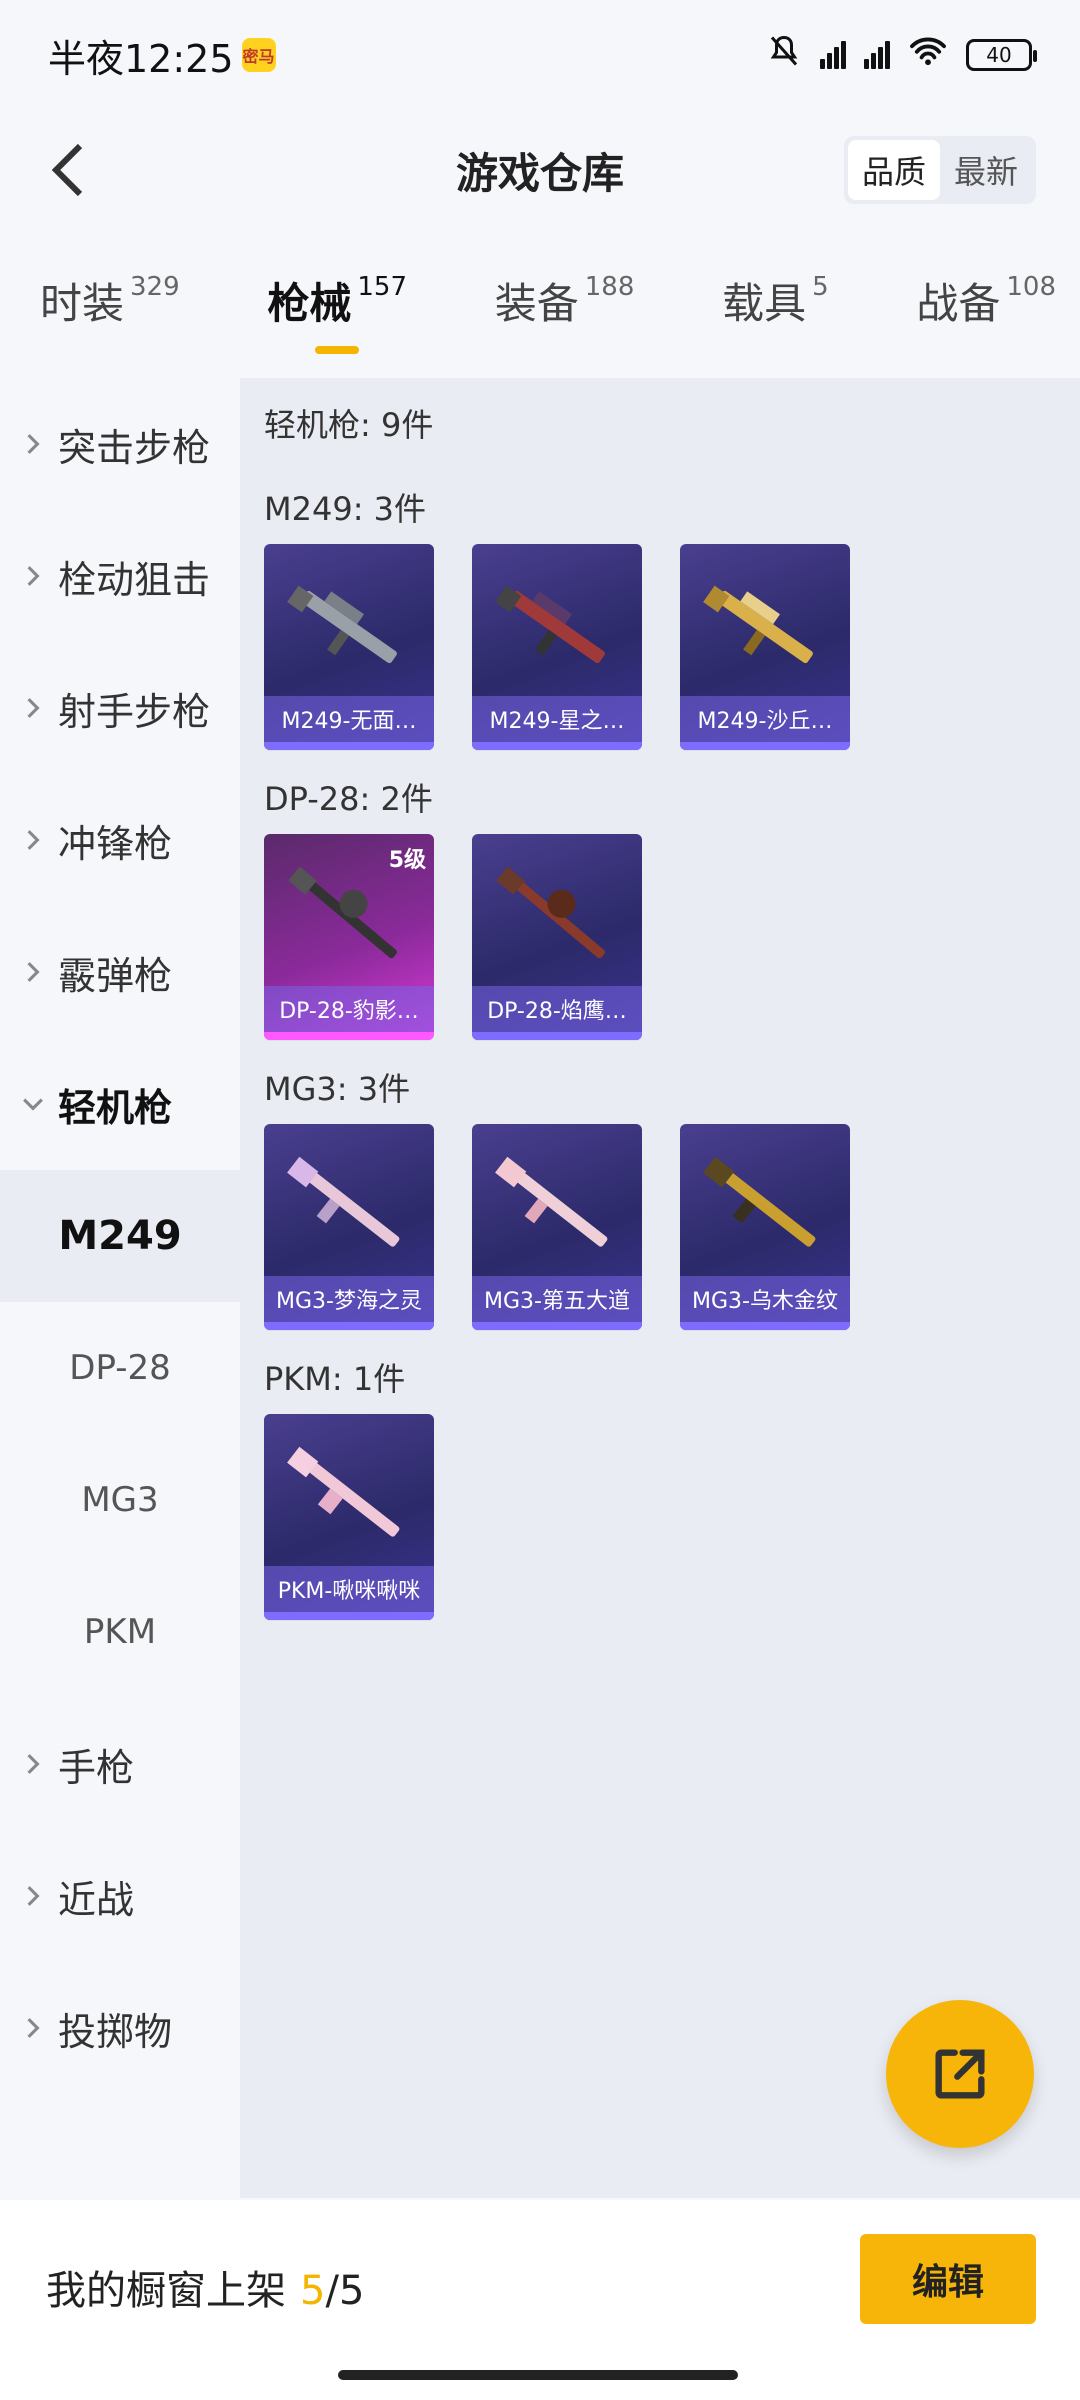 This screenshot has height=2400, width=1080. I want to click on skin-card: MG3-乌木金纹, so click(765, 1227).